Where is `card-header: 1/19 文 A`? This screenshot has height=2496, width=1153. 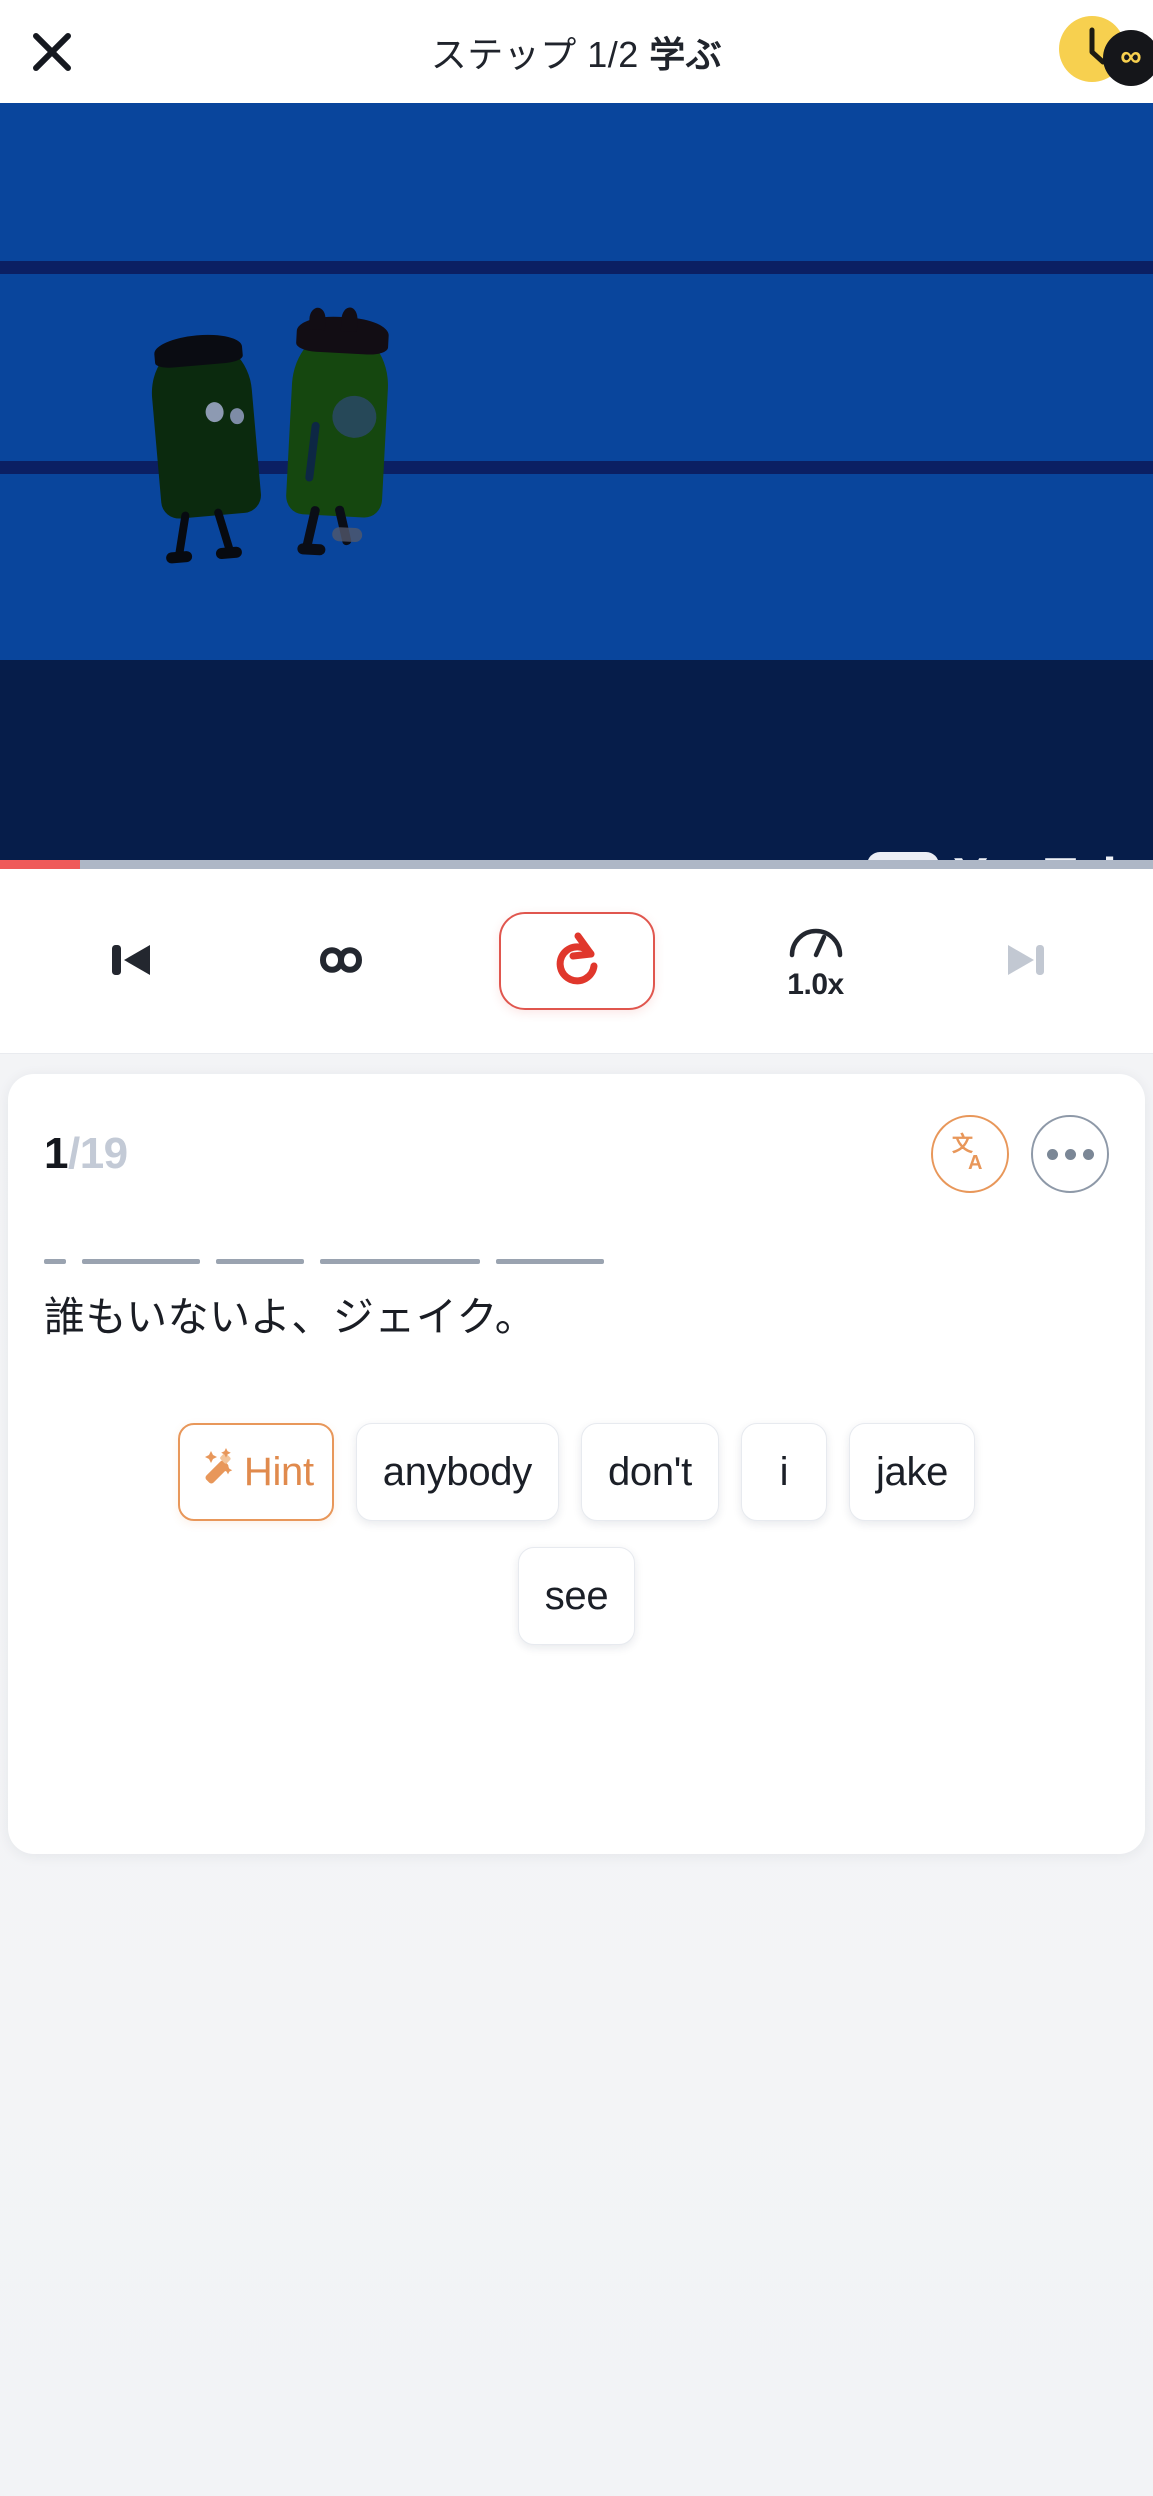
card-header: 1/19 文 A is located at coordinates (576, 1154).